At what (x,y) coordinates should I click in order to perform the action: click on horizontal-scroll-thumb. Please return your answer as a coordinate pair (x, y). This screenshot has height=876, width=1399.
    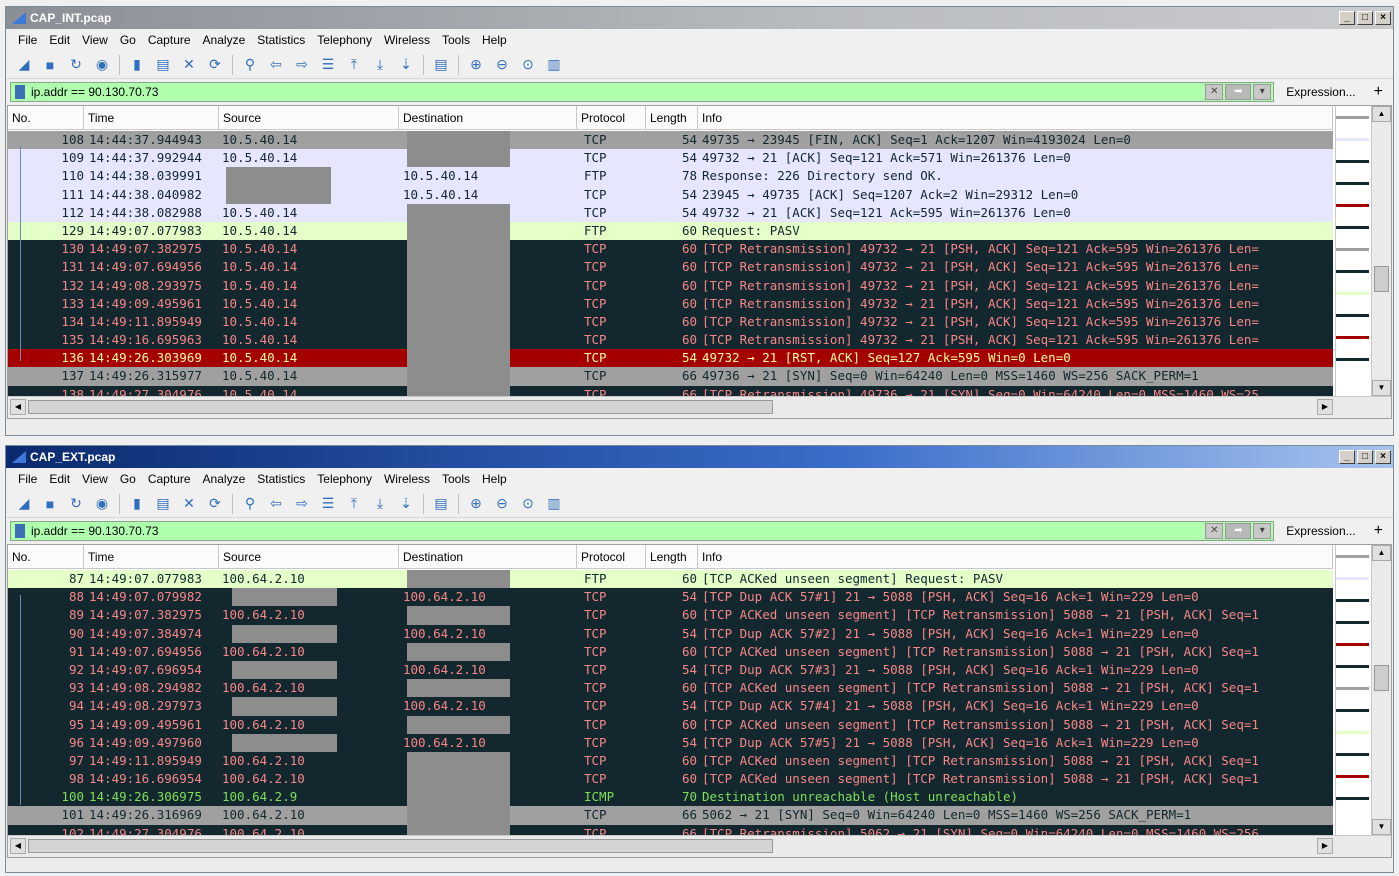
    Looking at the image, I should click on (400, 846).